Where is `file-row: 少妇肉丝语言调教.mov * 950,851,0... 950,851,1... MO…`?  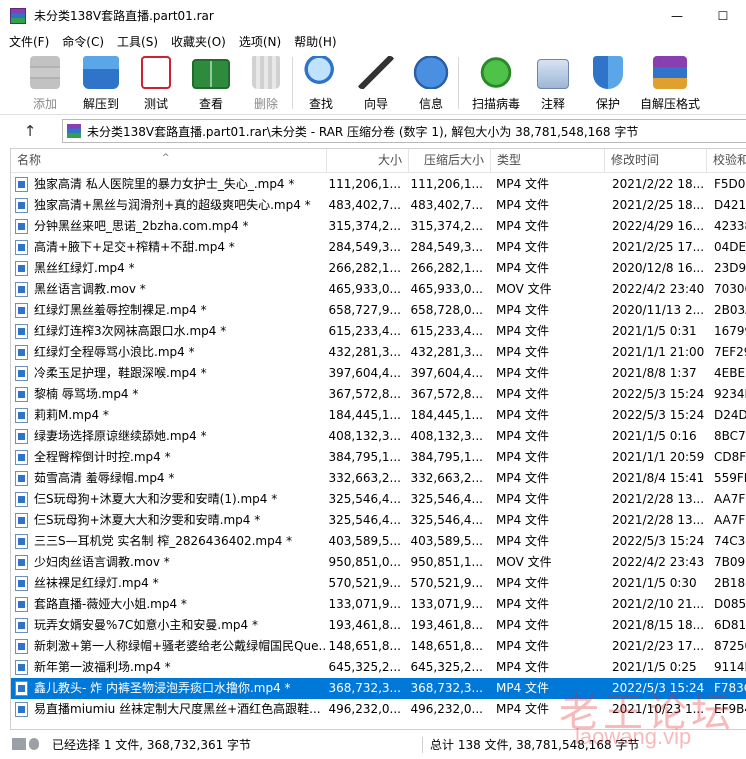 file-row: 少妇肉丝语言调教.mov * 950,851,0... 950,851,1... MO… is located at coordinates (378, 562).